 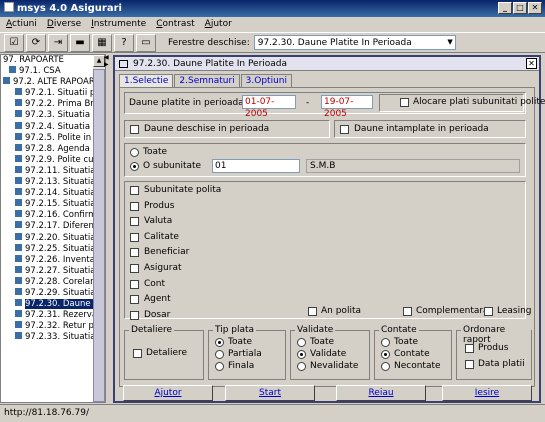 I want to click on date-to-field: 19-07-2005, so click(x=347, y=107).